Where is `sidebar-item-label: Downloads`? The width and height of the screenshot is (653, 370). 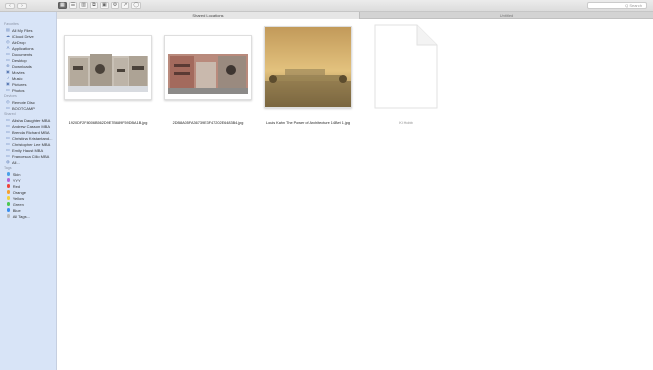 sidebar-item-label: Downloads is located at coordinates (22, 66).